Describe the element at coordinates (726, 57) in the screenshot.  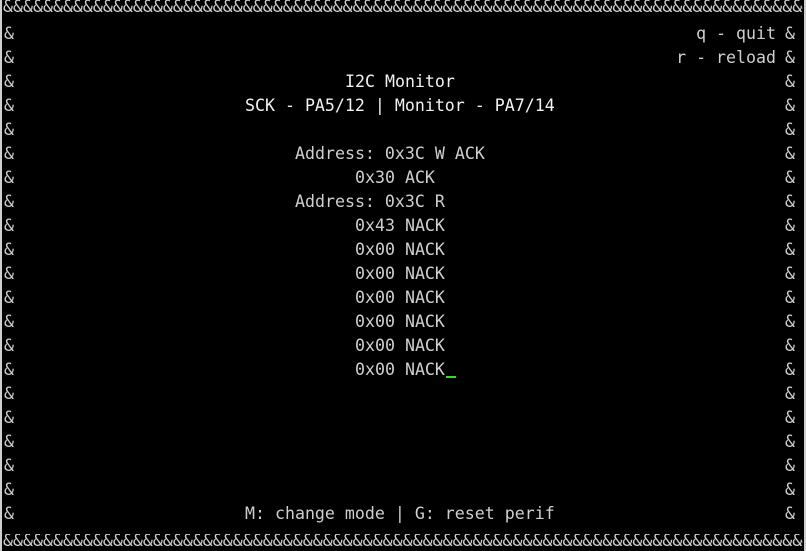
I see `reload-hint: r - reload` at that location.